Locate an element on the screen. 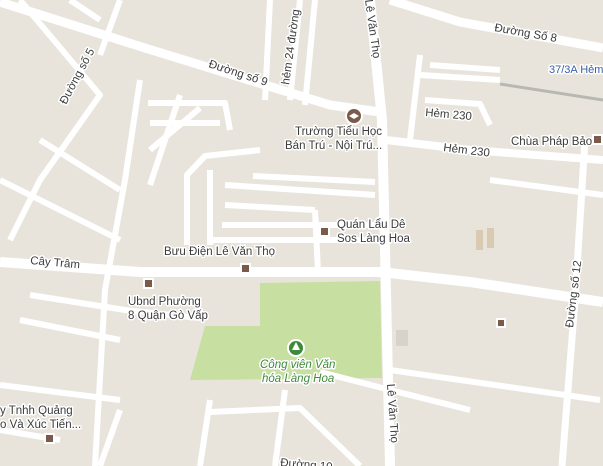 The width and height of the screenshot is (603, 466). transit-label: 37/3A Hẻm is located at coordinates (576, 70).